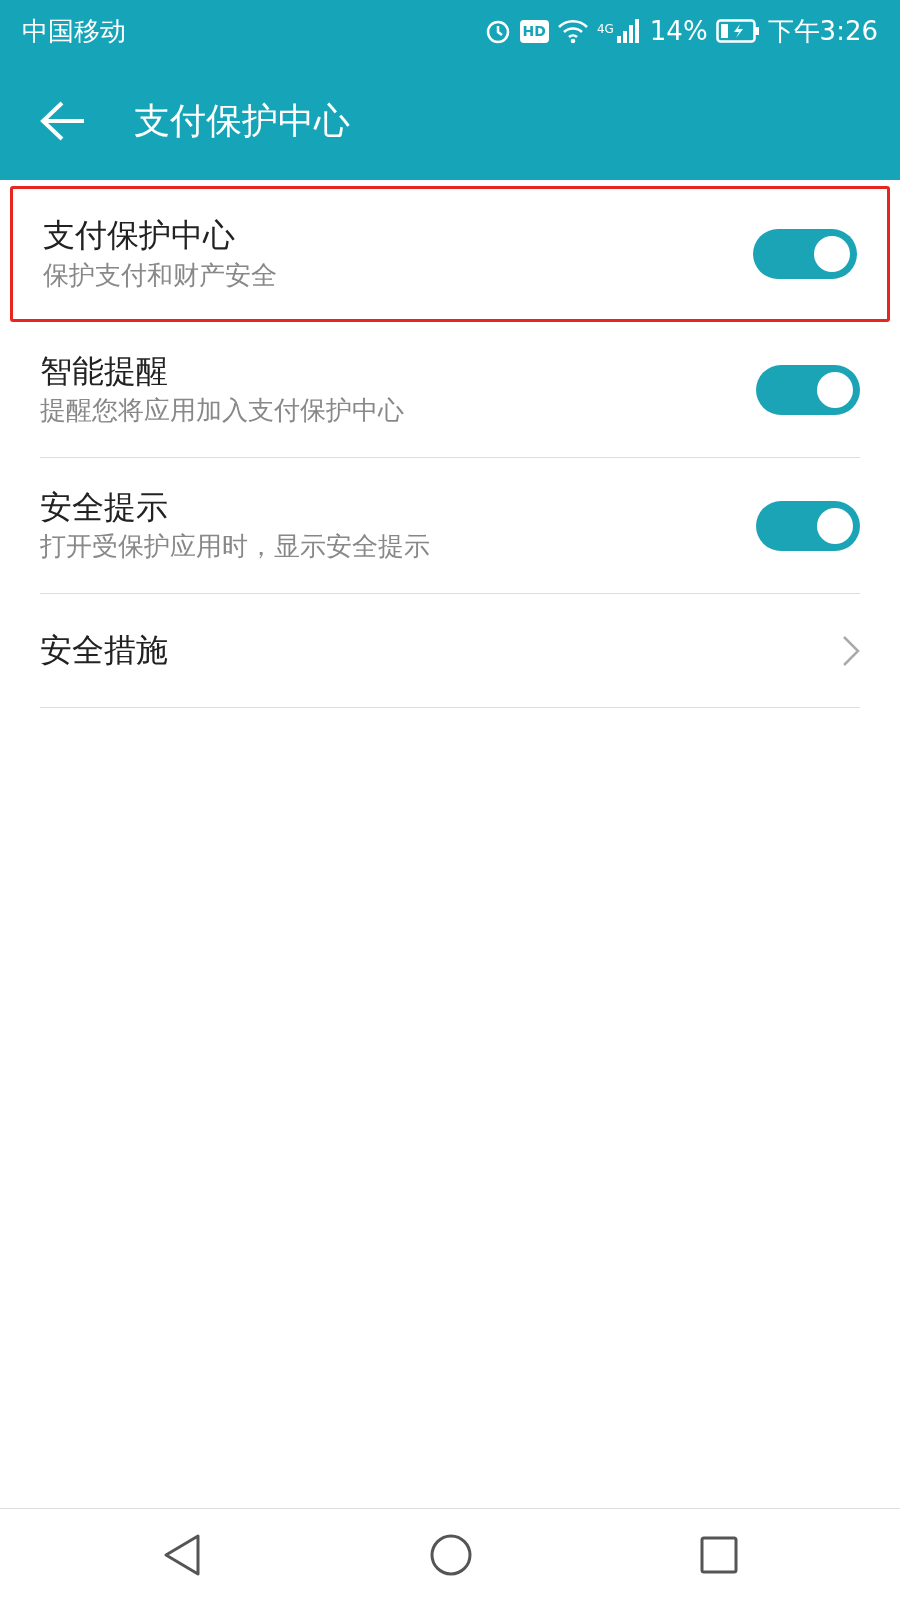 Image resolution: width=900 pixels, height=1600 pixels. Describe the element at coordinates (160, 275) in the screenshot. I see `setting-description: 保护支付和财产安全` at that location.